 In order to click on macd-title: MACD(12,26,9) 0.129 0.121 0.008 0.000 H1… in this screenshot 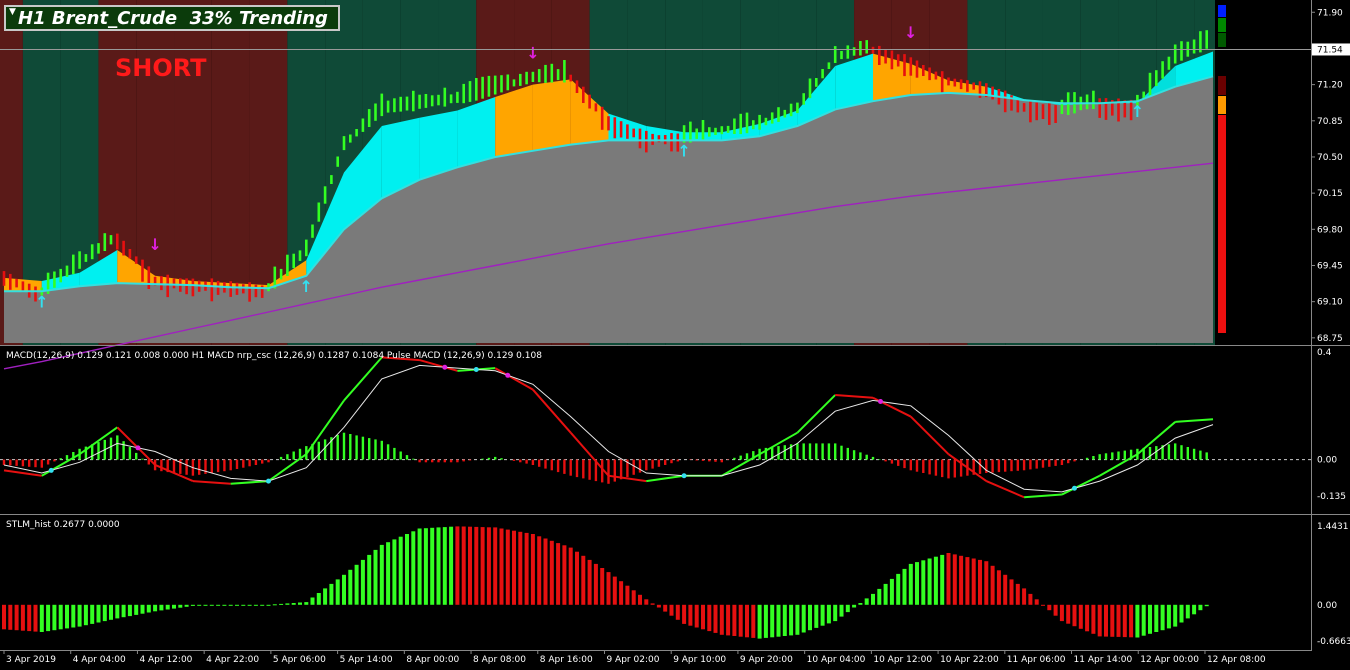, I will do `click(274, 356)`.